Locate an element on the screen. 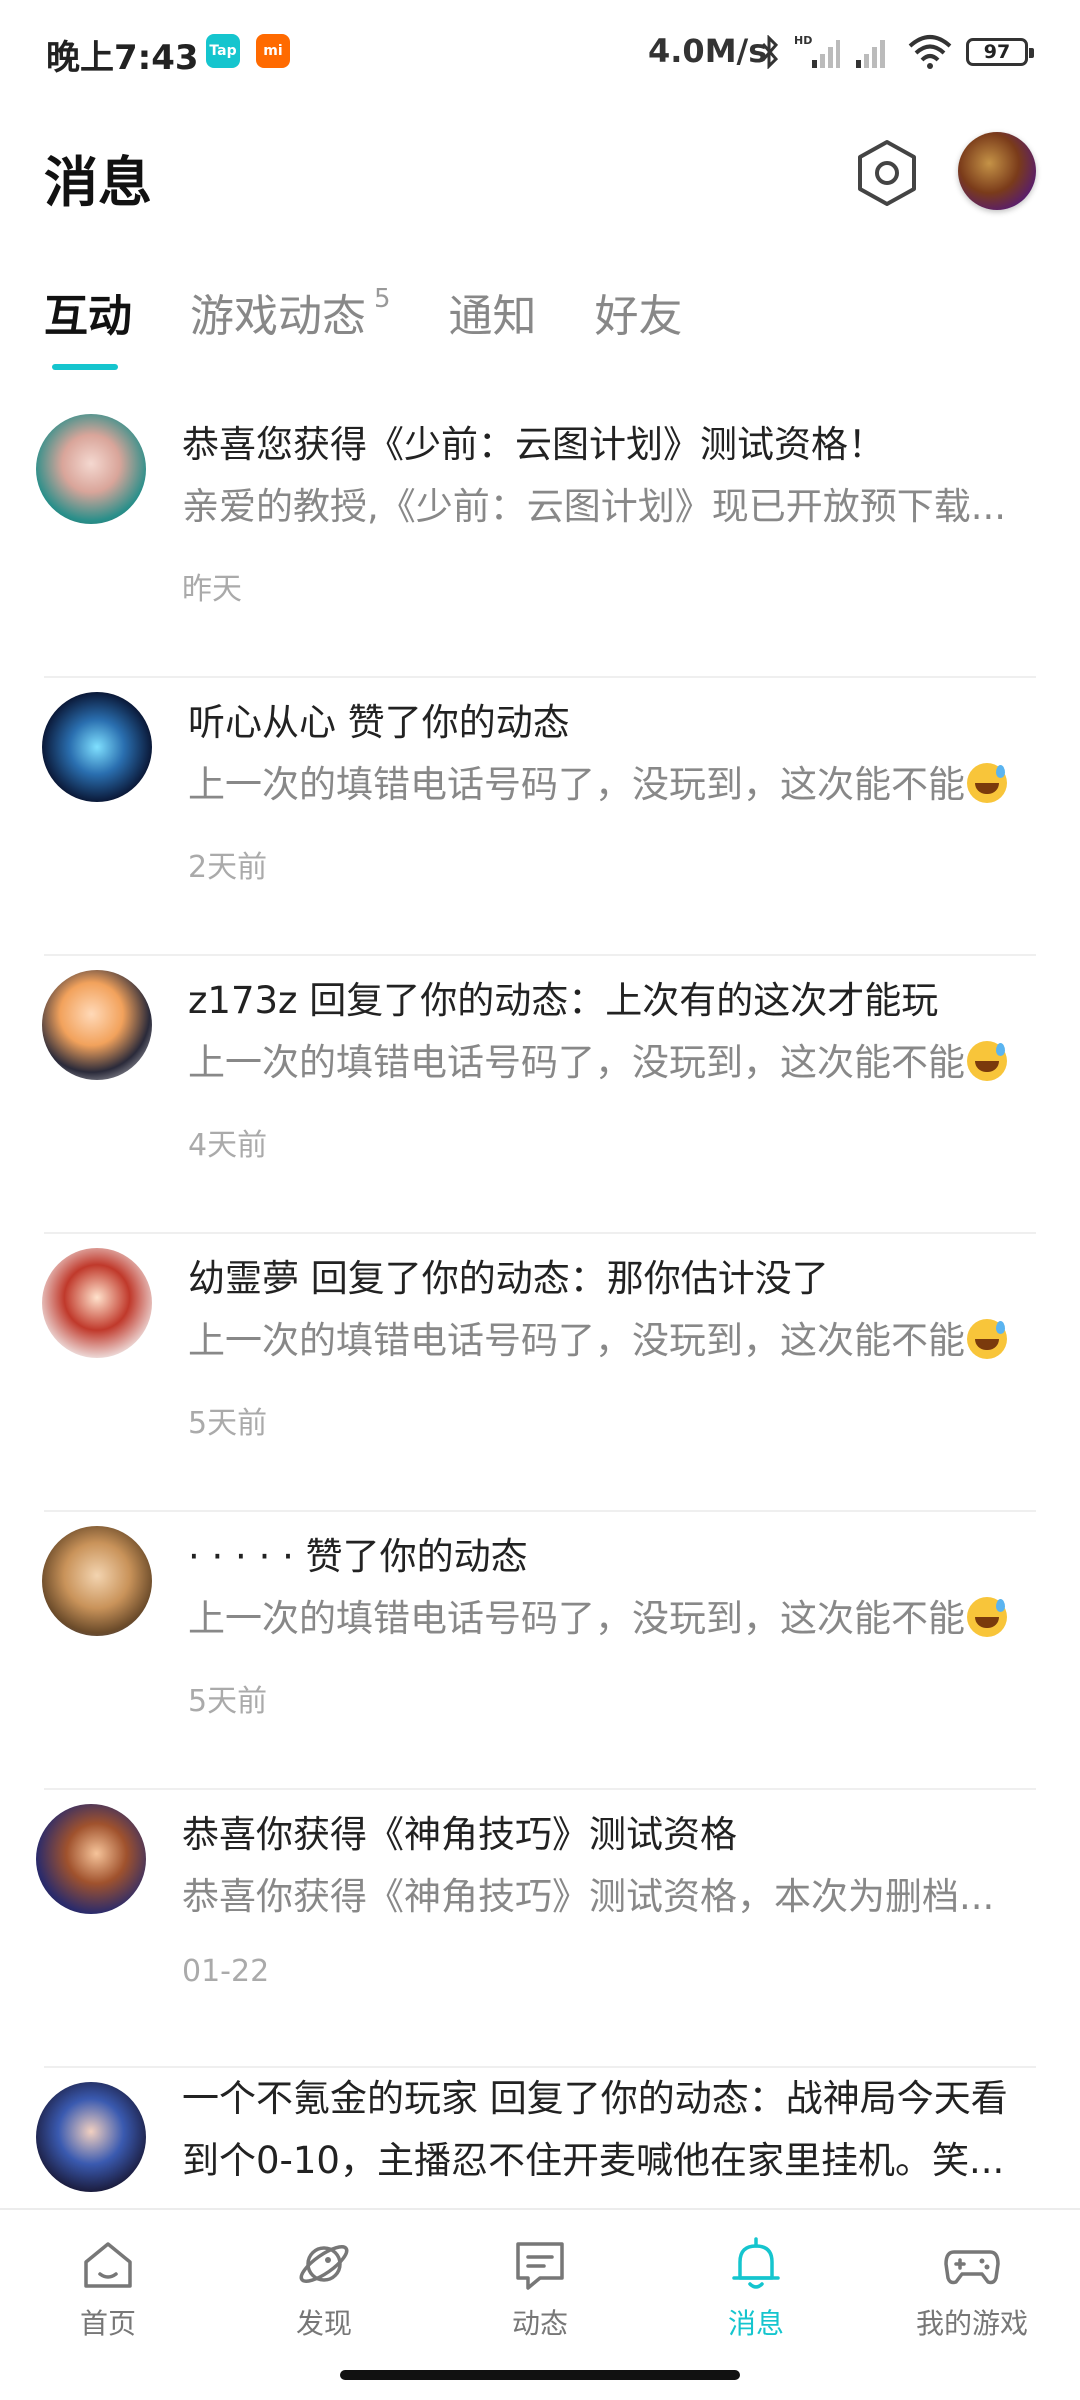 This screenshot has width=1080, height=2400. message-tabs: 互动 游戏动态 5 通知 好友 is located at coordinates (392, 315).